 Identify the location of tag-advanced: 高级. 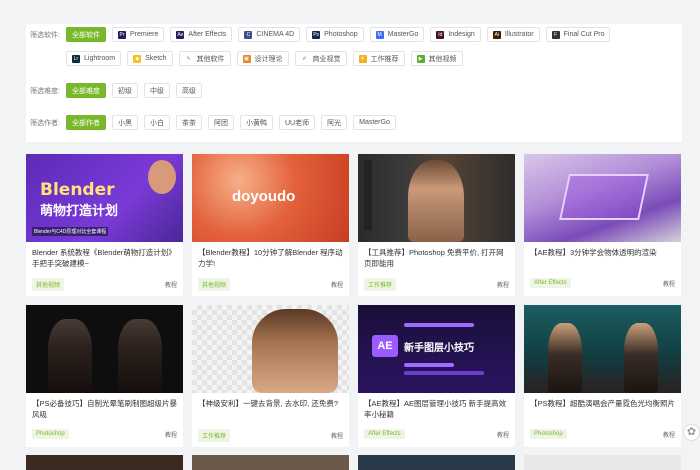
(189, 90).